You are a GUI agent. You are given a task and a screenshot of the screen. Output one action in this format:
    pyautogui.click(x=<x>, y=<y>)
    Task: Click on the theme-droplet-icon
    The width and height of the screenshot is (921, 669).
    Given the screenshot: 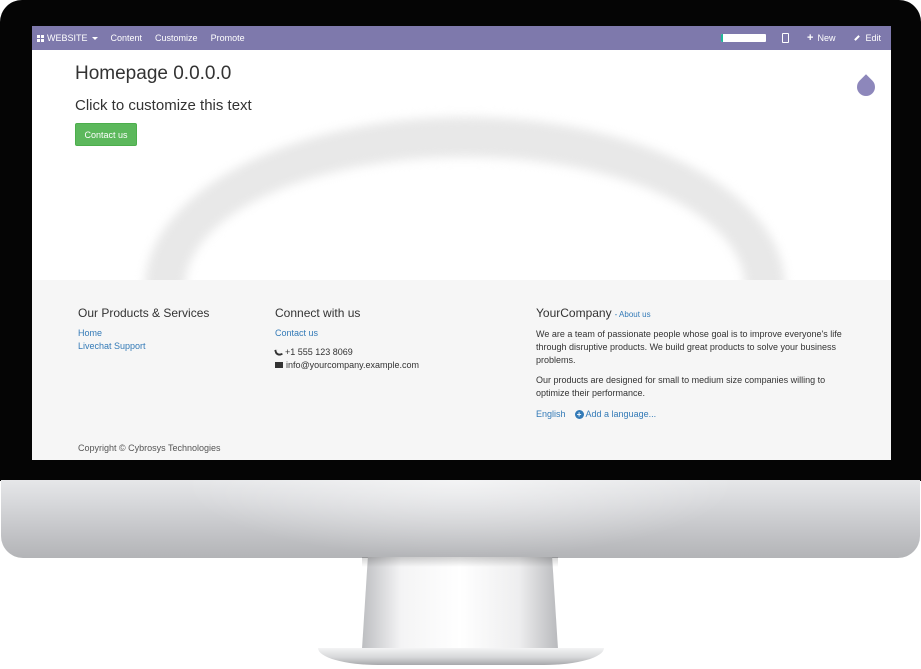 What is the action you would take?
    pyautogui.click(x=866, y=87)
    